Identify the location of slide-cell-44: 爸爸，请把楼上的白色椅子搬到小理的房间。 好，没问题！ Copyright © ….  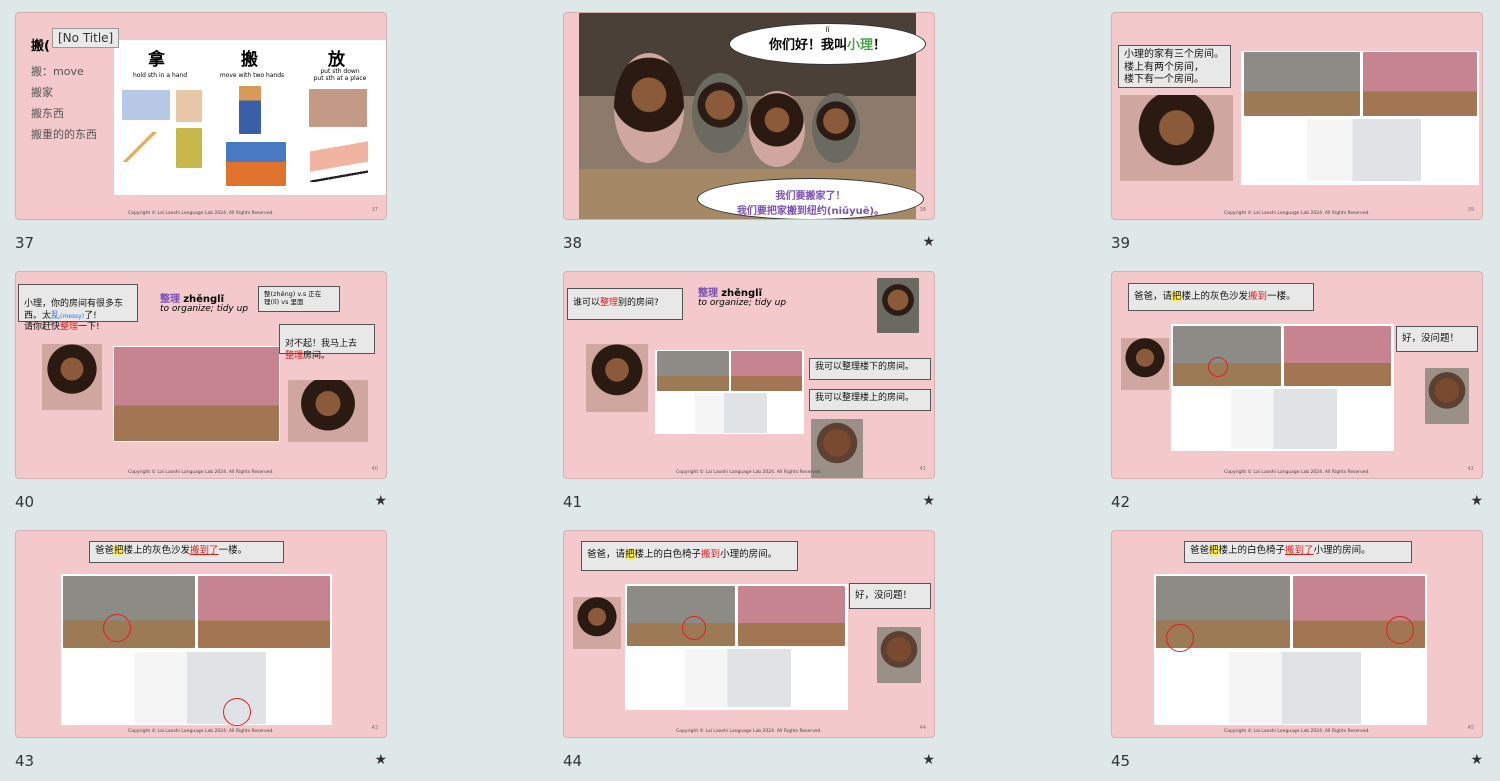
(749, 650).